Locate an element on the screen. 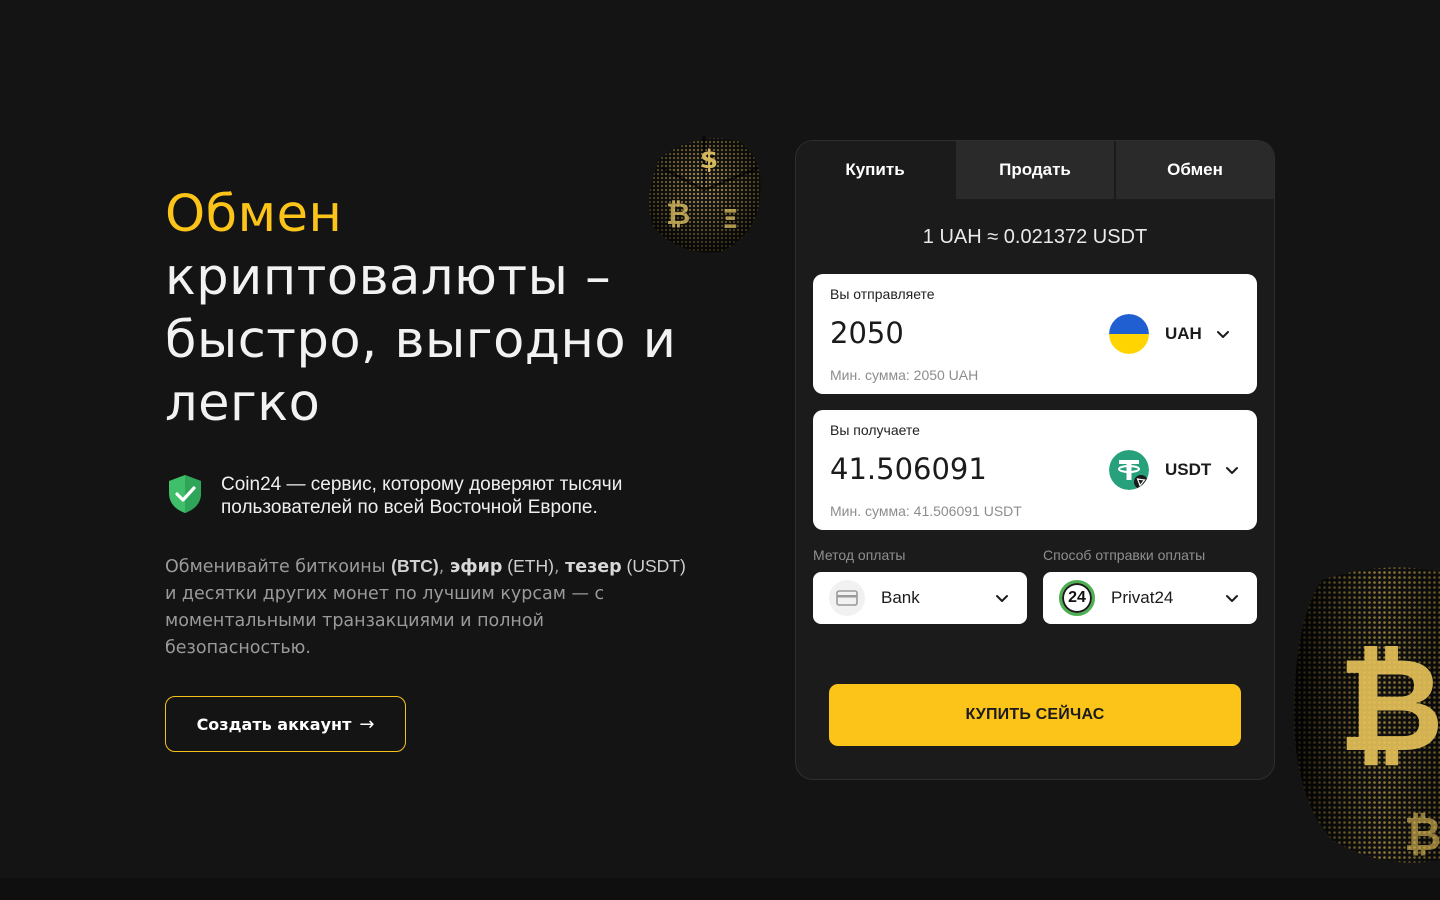 This screenshot has width=1440, height=900. shield-check-icon is located at coordinates (185, 494).